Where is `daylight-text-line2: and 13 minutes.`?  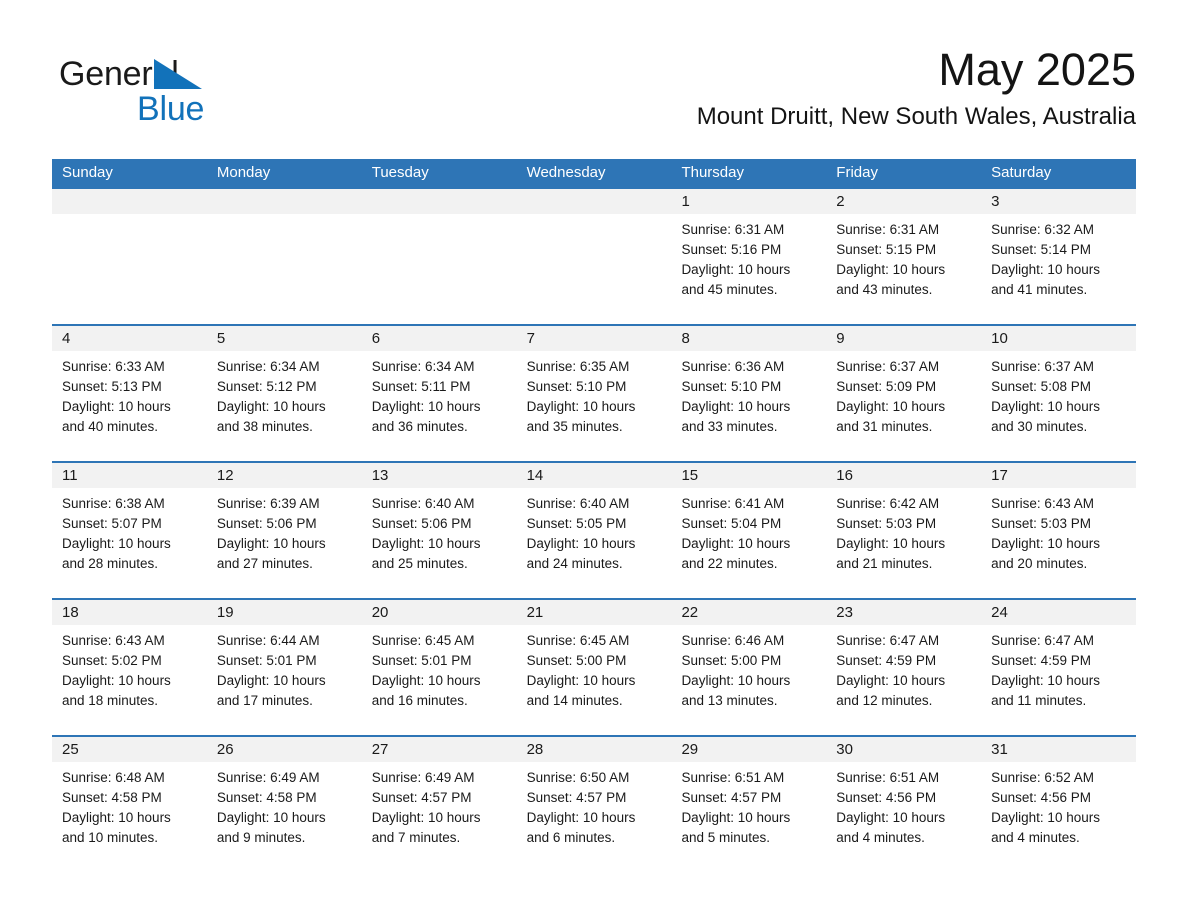 daylight-text-line2: and 13 minutes. is located at coordinates (729, 700).